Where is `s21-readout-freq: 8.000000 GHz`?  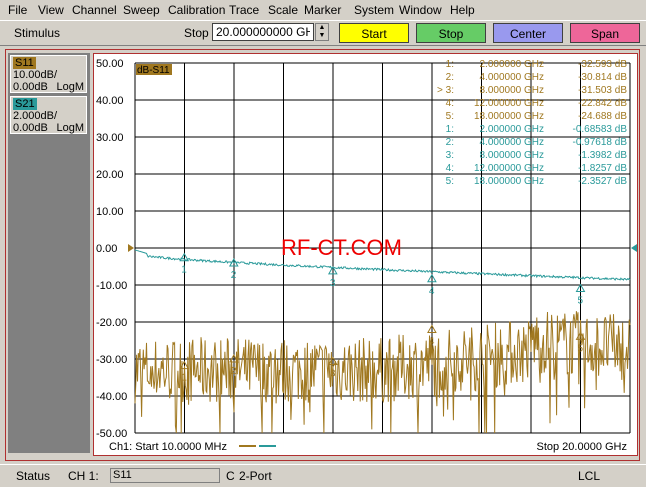
s21-readout-freq: 8.000000 GHz is located at coordinates (512, 155).